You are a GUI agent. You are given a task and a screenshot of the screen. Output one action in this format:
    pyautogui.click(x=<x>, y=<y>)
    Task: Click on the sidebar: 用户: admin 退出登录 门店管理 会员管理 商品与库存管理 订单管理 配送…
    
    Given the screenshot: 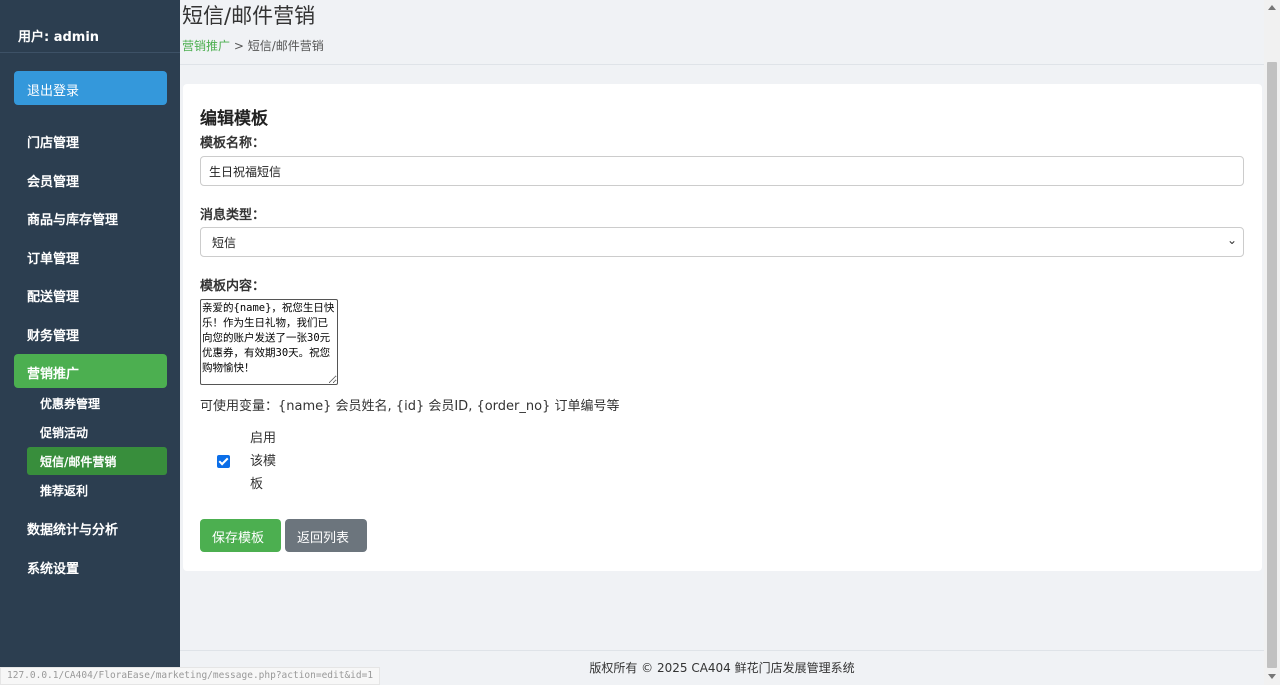 What is the action you would take?
    pyautogui.click(x=90, y=333)
    